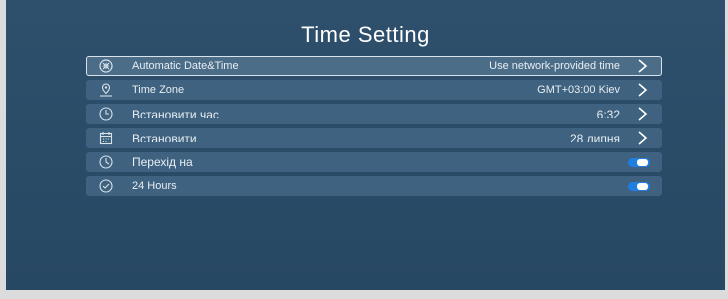 This screenshot has height=299, width=728. What do you see at coordinates (185, 66) in the screenshot?
I see `setting-label: Automatic Date&Time` at bounding box center [185, 66].